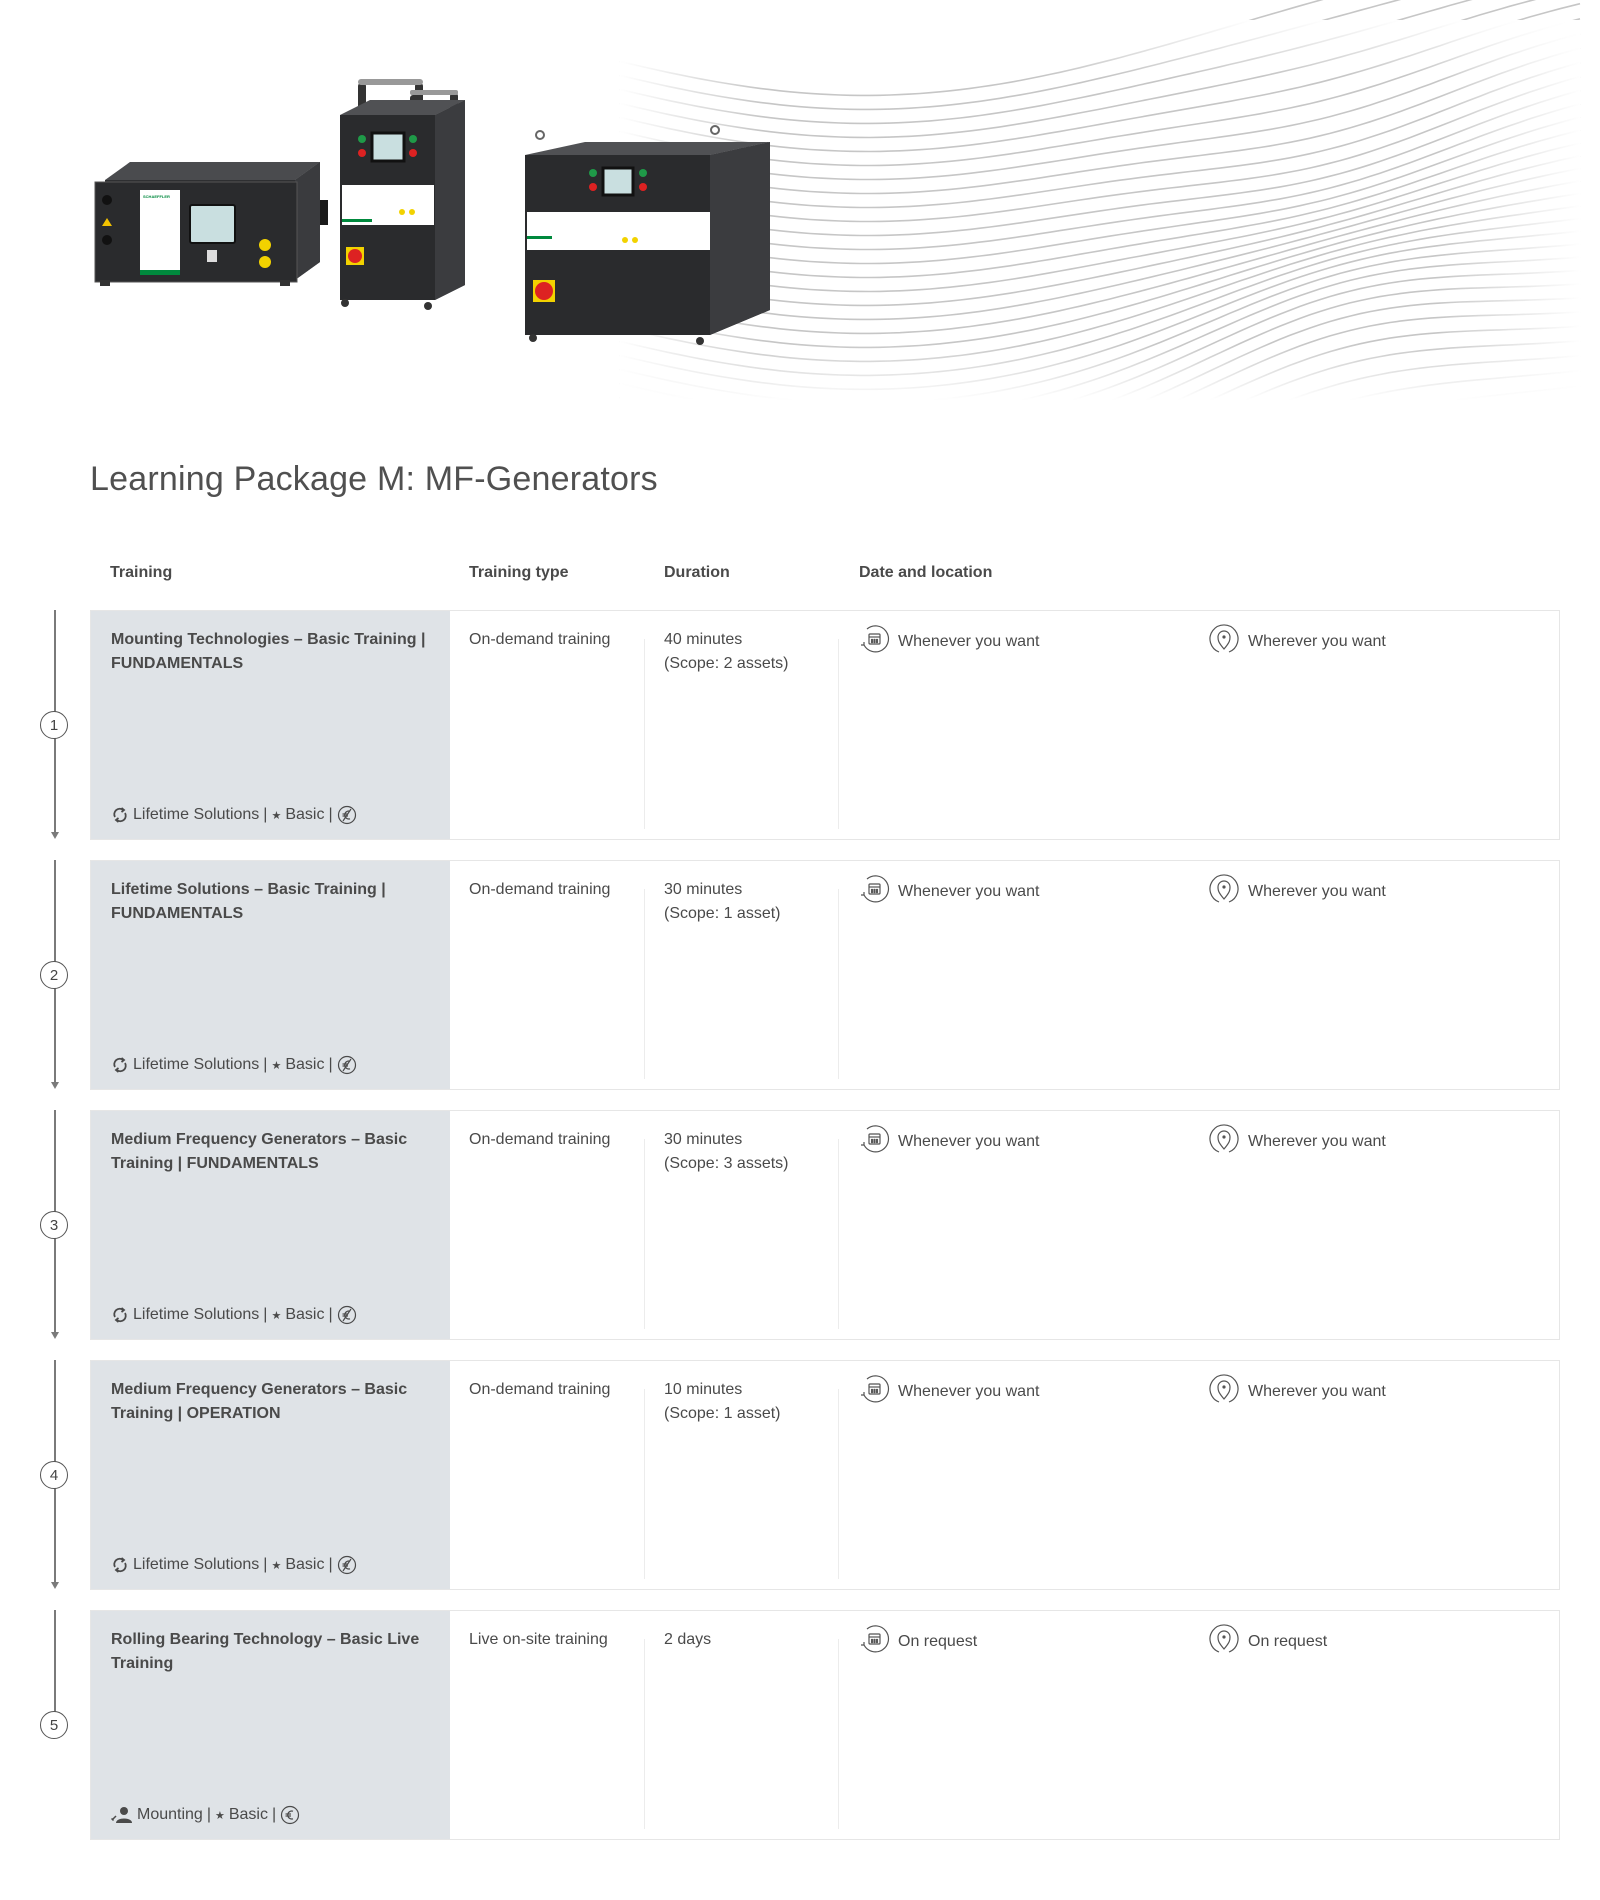  I want to click on training-meta: Mounting | ★ Basic |, so click(205, 1815).